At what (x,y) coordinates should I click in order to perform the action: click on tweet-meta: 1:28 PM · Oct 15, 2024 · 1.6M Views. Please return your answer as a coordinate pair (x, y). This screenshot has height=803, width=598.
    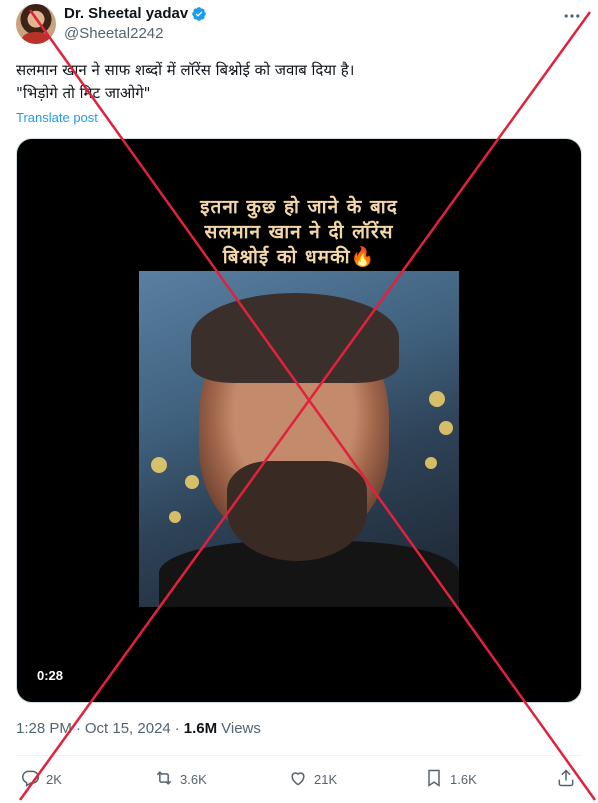
    Looking at the image, I should click on (138, 728).